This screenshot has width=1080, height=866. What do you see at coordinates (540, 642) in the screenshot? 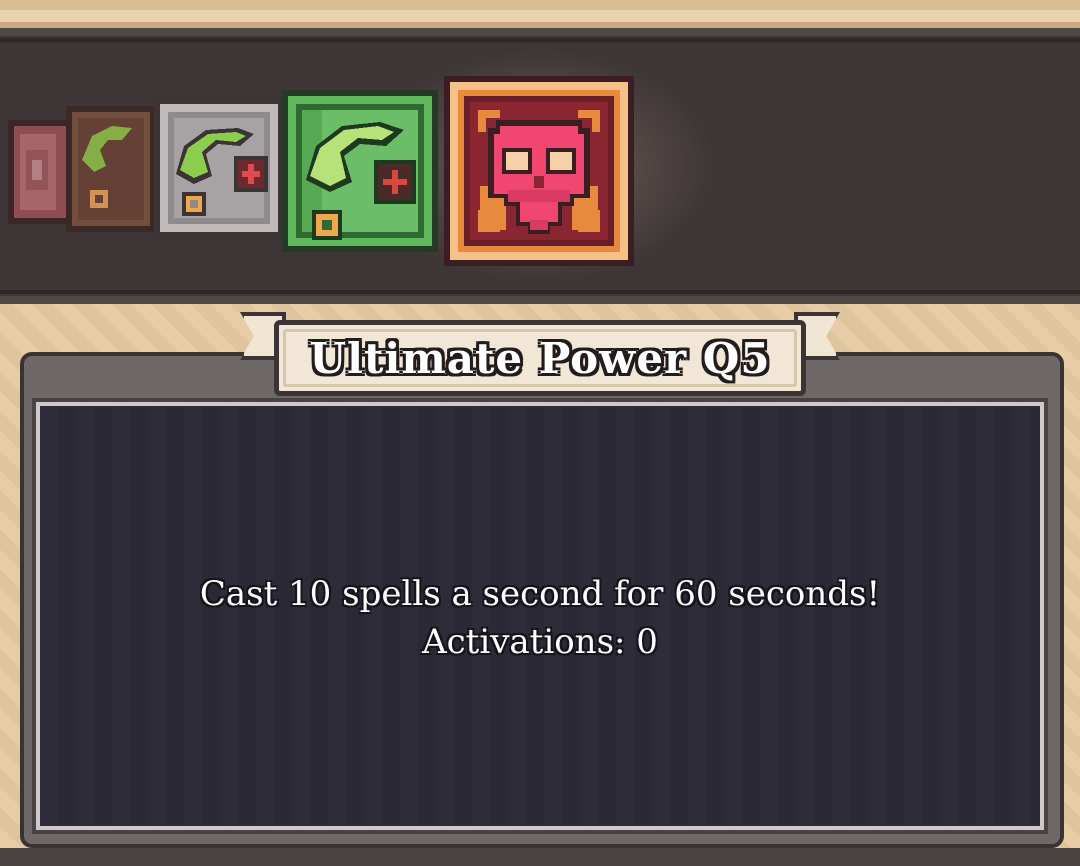
I see `activations-count: Activations: 0` at bounding box center [540, 642].